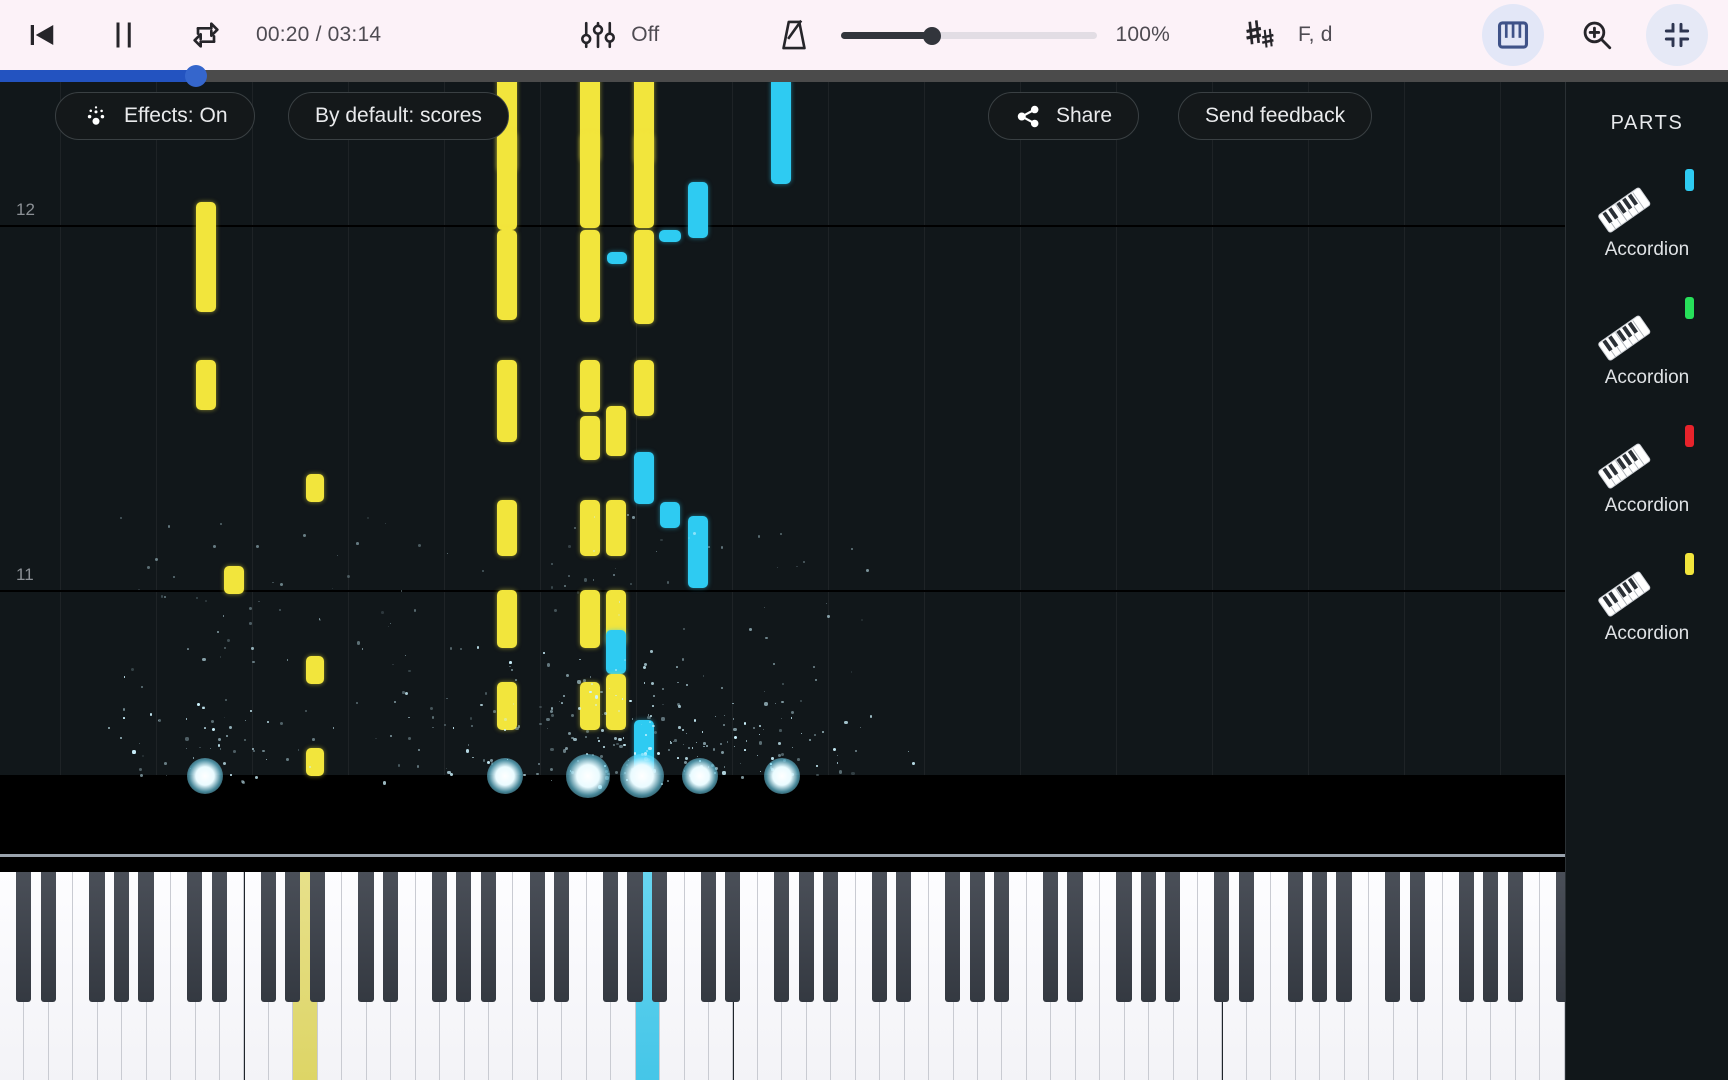 This screenshot has height=1080, width=1728. Describe the element at coordinates (1647, 377) in the screenshot. I see `part-name-label: Accordion` at that location.